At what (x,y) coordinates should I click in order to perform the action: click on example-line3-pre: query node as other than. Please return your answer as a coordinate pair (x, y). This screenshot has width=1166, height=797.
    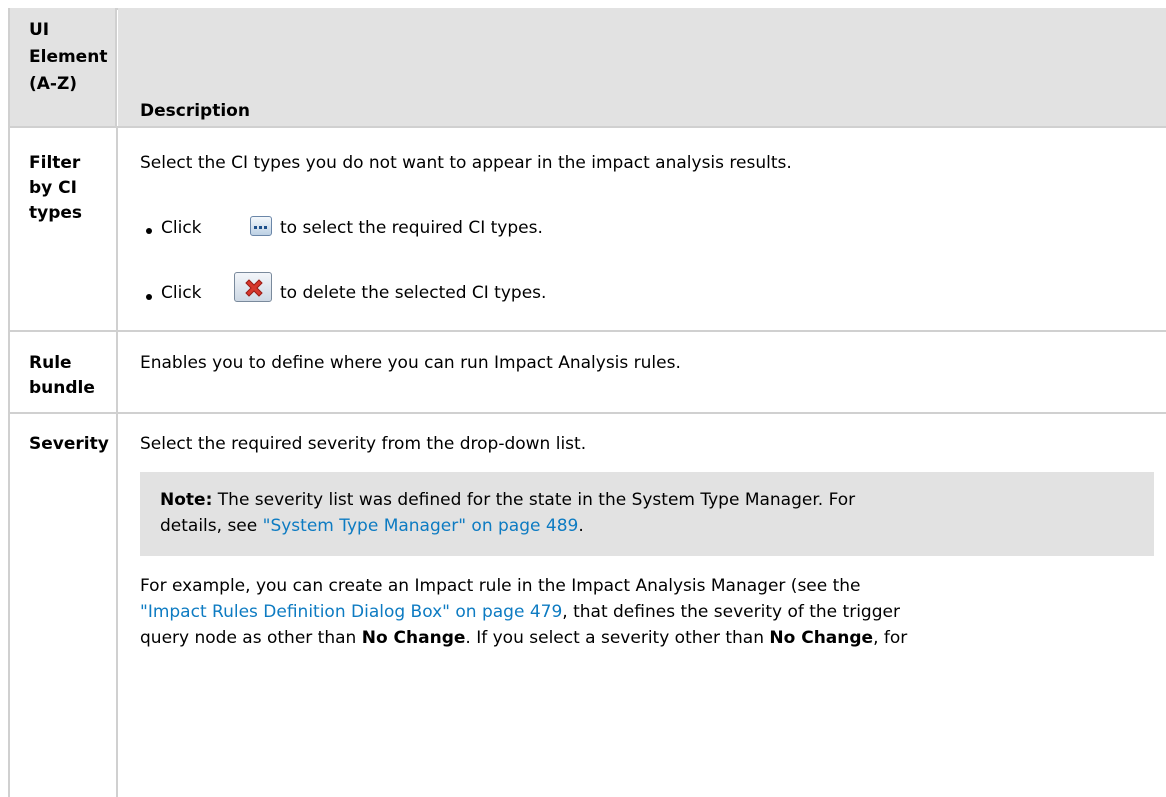
    Looking at the image, I should click on (251, 638).